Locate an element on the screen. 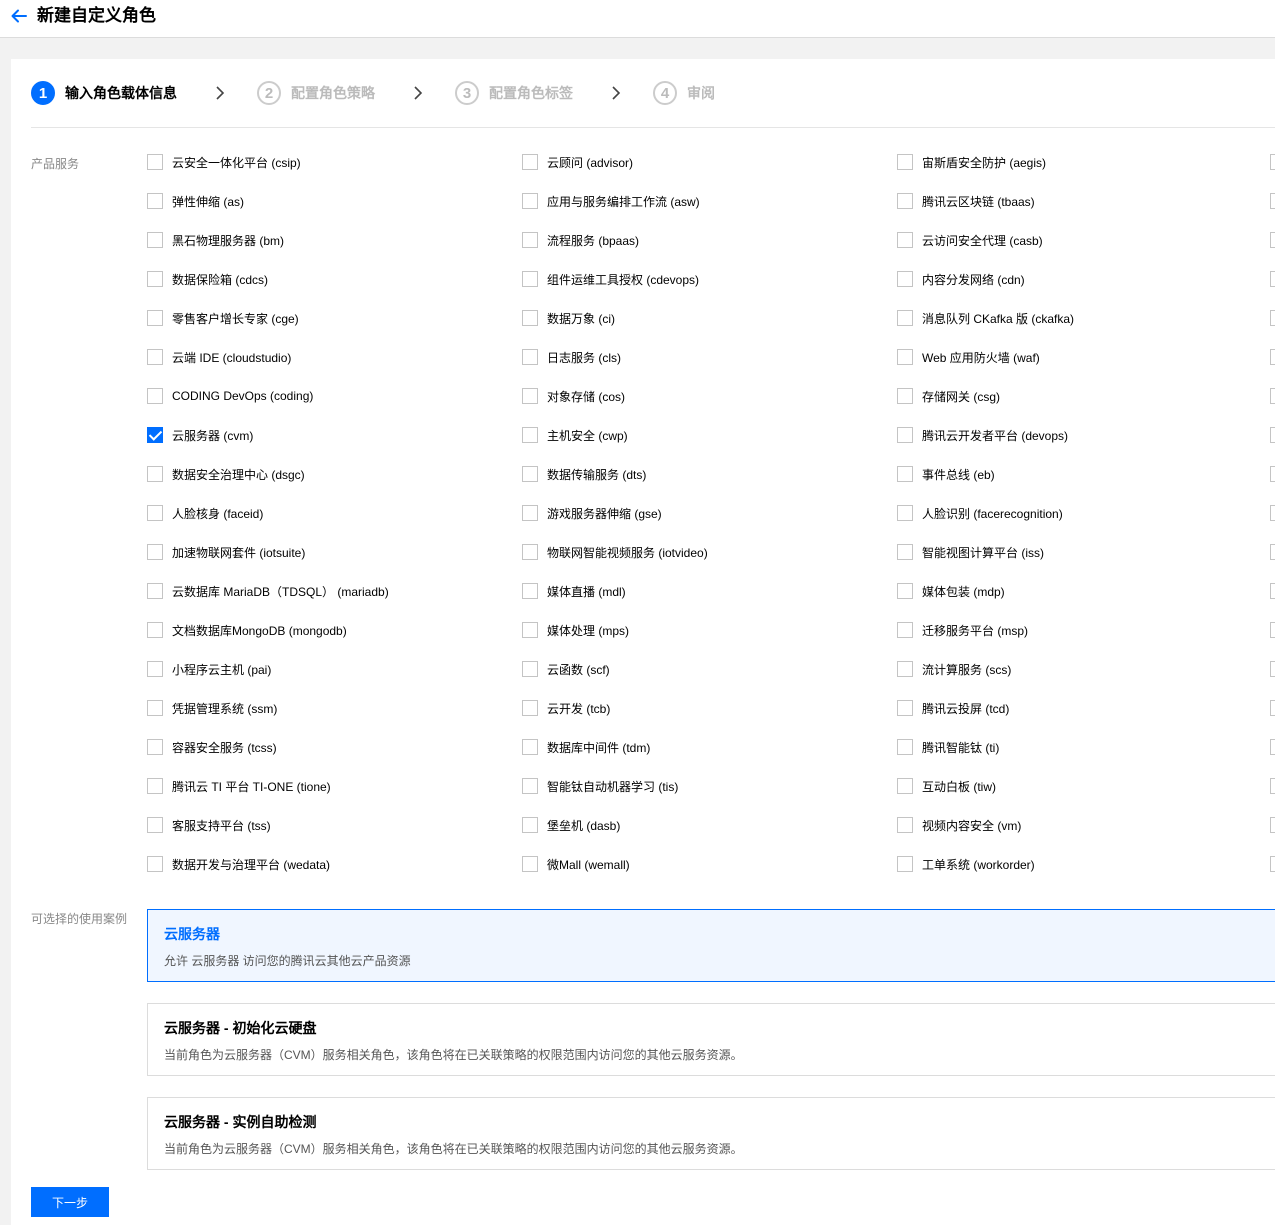  service-option: 云数据库 MariaDB（TDSQL） (mariadb) is located at coordinates (268, 591).